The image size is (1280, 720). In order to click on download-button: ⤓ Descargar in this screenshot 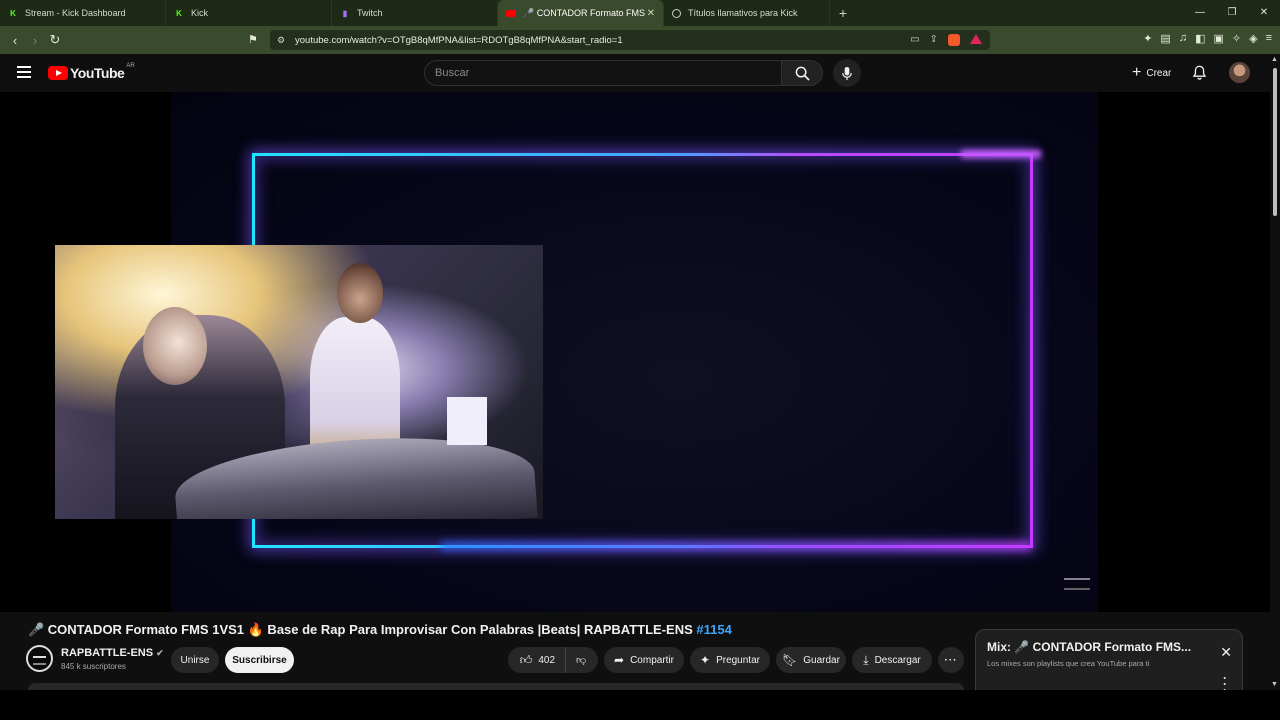, I will do `click(892, 660)`.